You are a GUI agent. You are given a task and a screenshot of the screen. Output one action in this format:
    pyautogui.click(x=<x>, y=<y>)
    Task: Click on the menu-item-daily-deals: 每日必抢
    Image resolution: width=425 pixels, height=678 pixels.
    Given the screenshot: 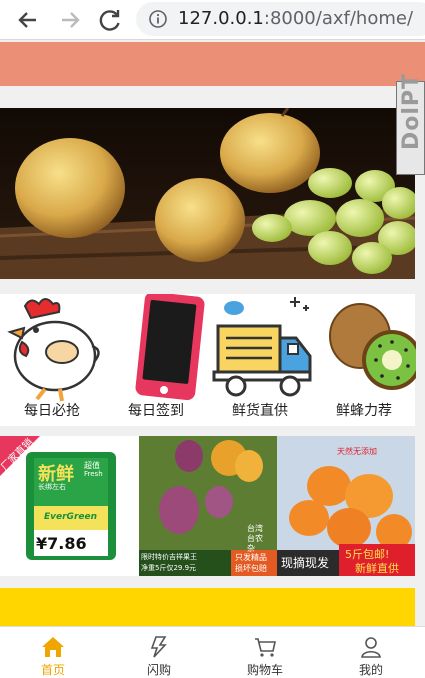 What is the action you would take?
    pyautogui.click(x=52, y=360)
    